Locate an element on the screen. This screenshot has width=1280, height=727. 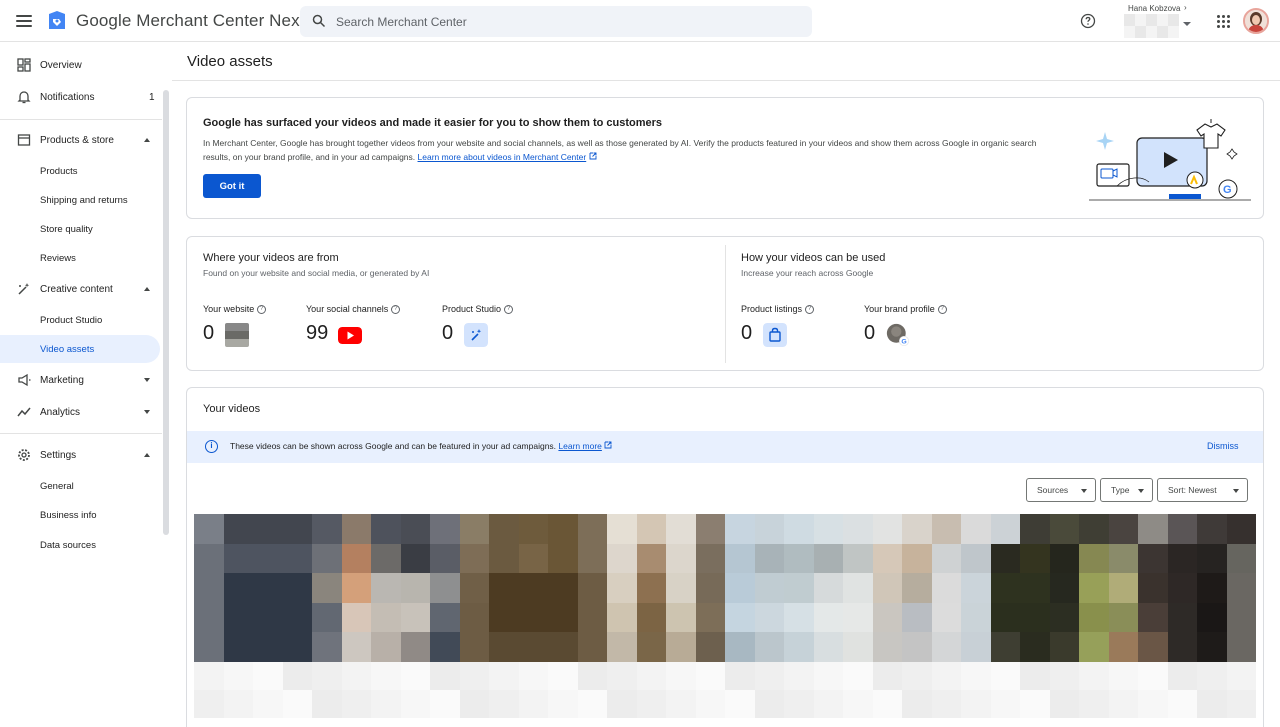
nav-settings-label: Settings is located at coordinates (58, 455).